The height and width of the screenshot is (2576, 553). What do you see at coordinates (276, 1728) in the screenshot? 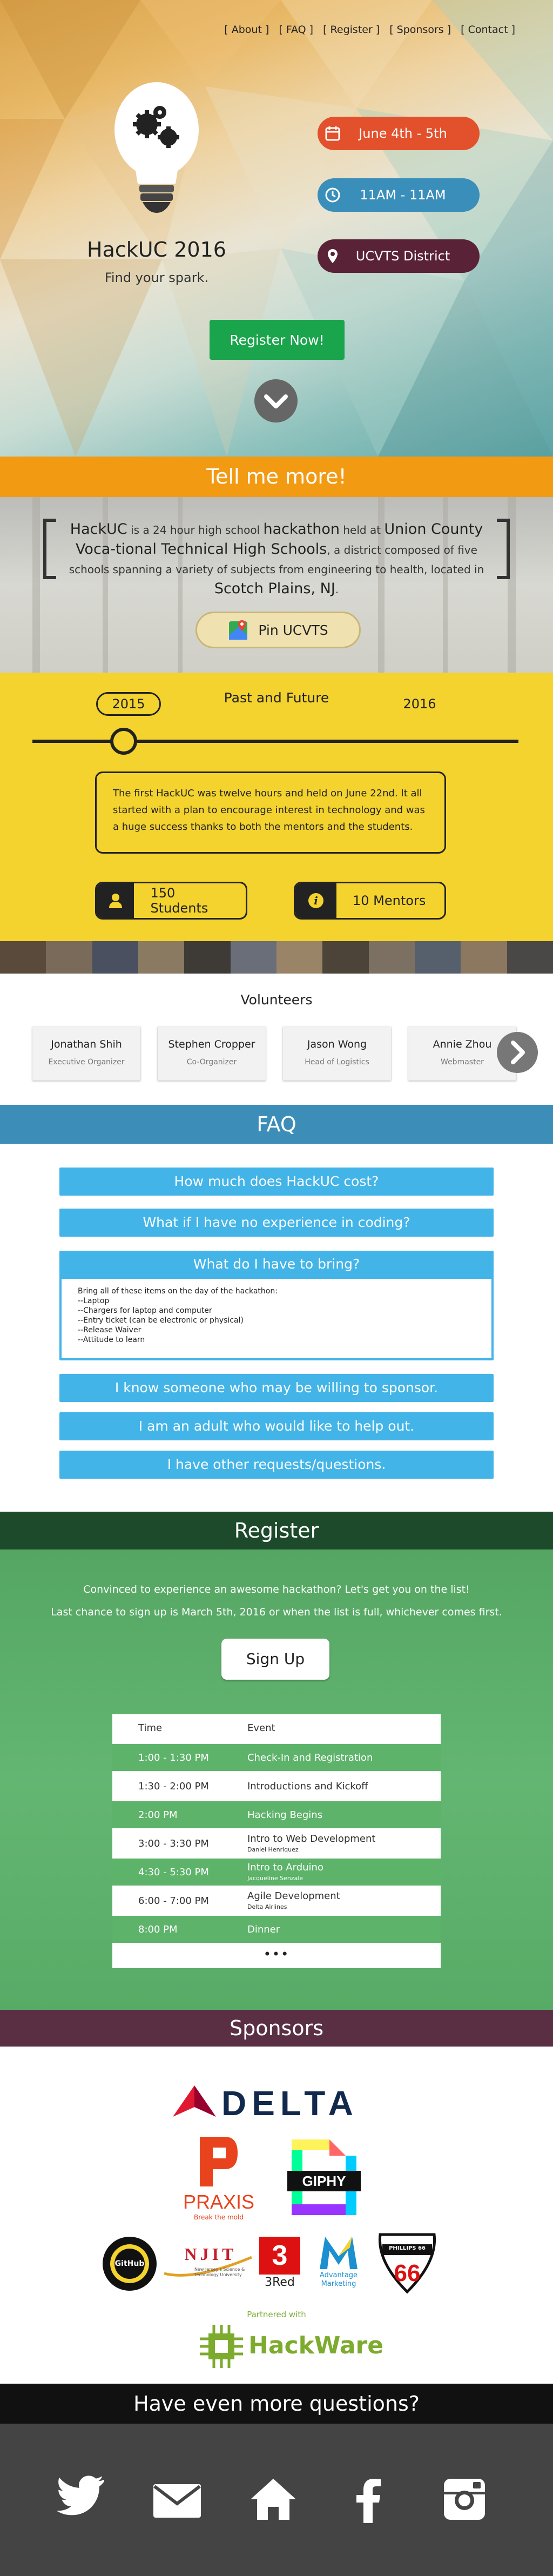
I see `table-header: Time Event` at bounding box center [276, 1728].